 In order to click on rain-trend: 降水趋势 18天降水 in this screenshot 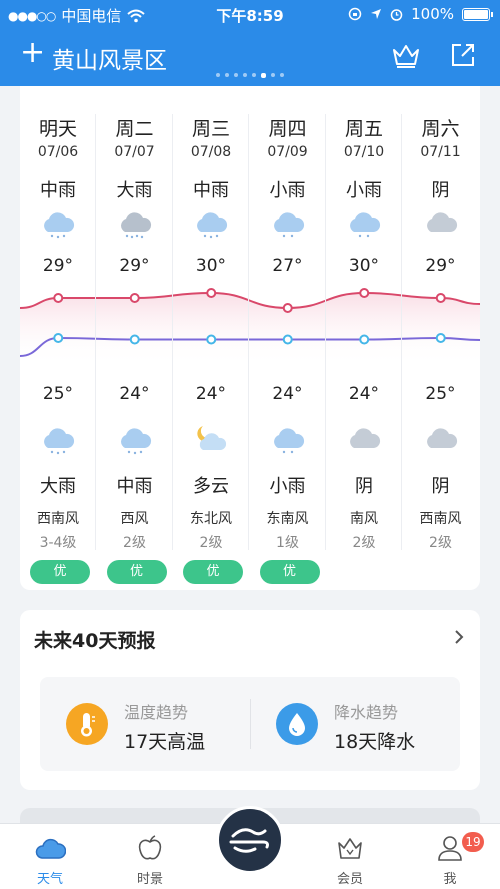, I will do `click(355, 724)`.